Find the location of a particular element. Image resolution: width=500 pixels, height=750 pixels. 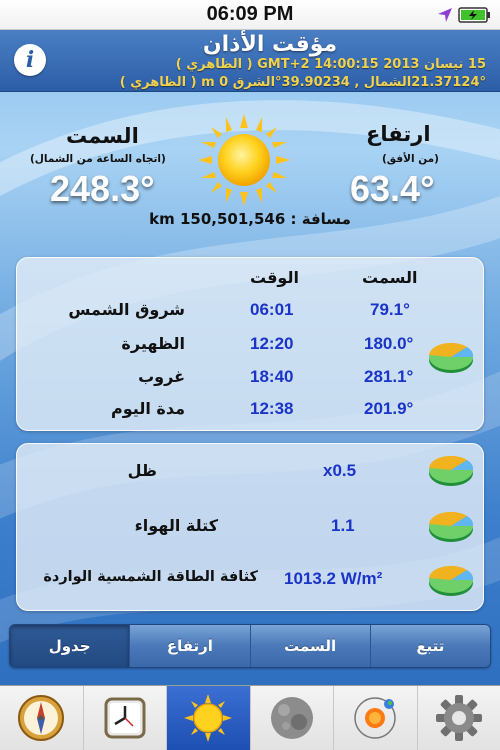

tab-settings is located at coordinates (458, 718).